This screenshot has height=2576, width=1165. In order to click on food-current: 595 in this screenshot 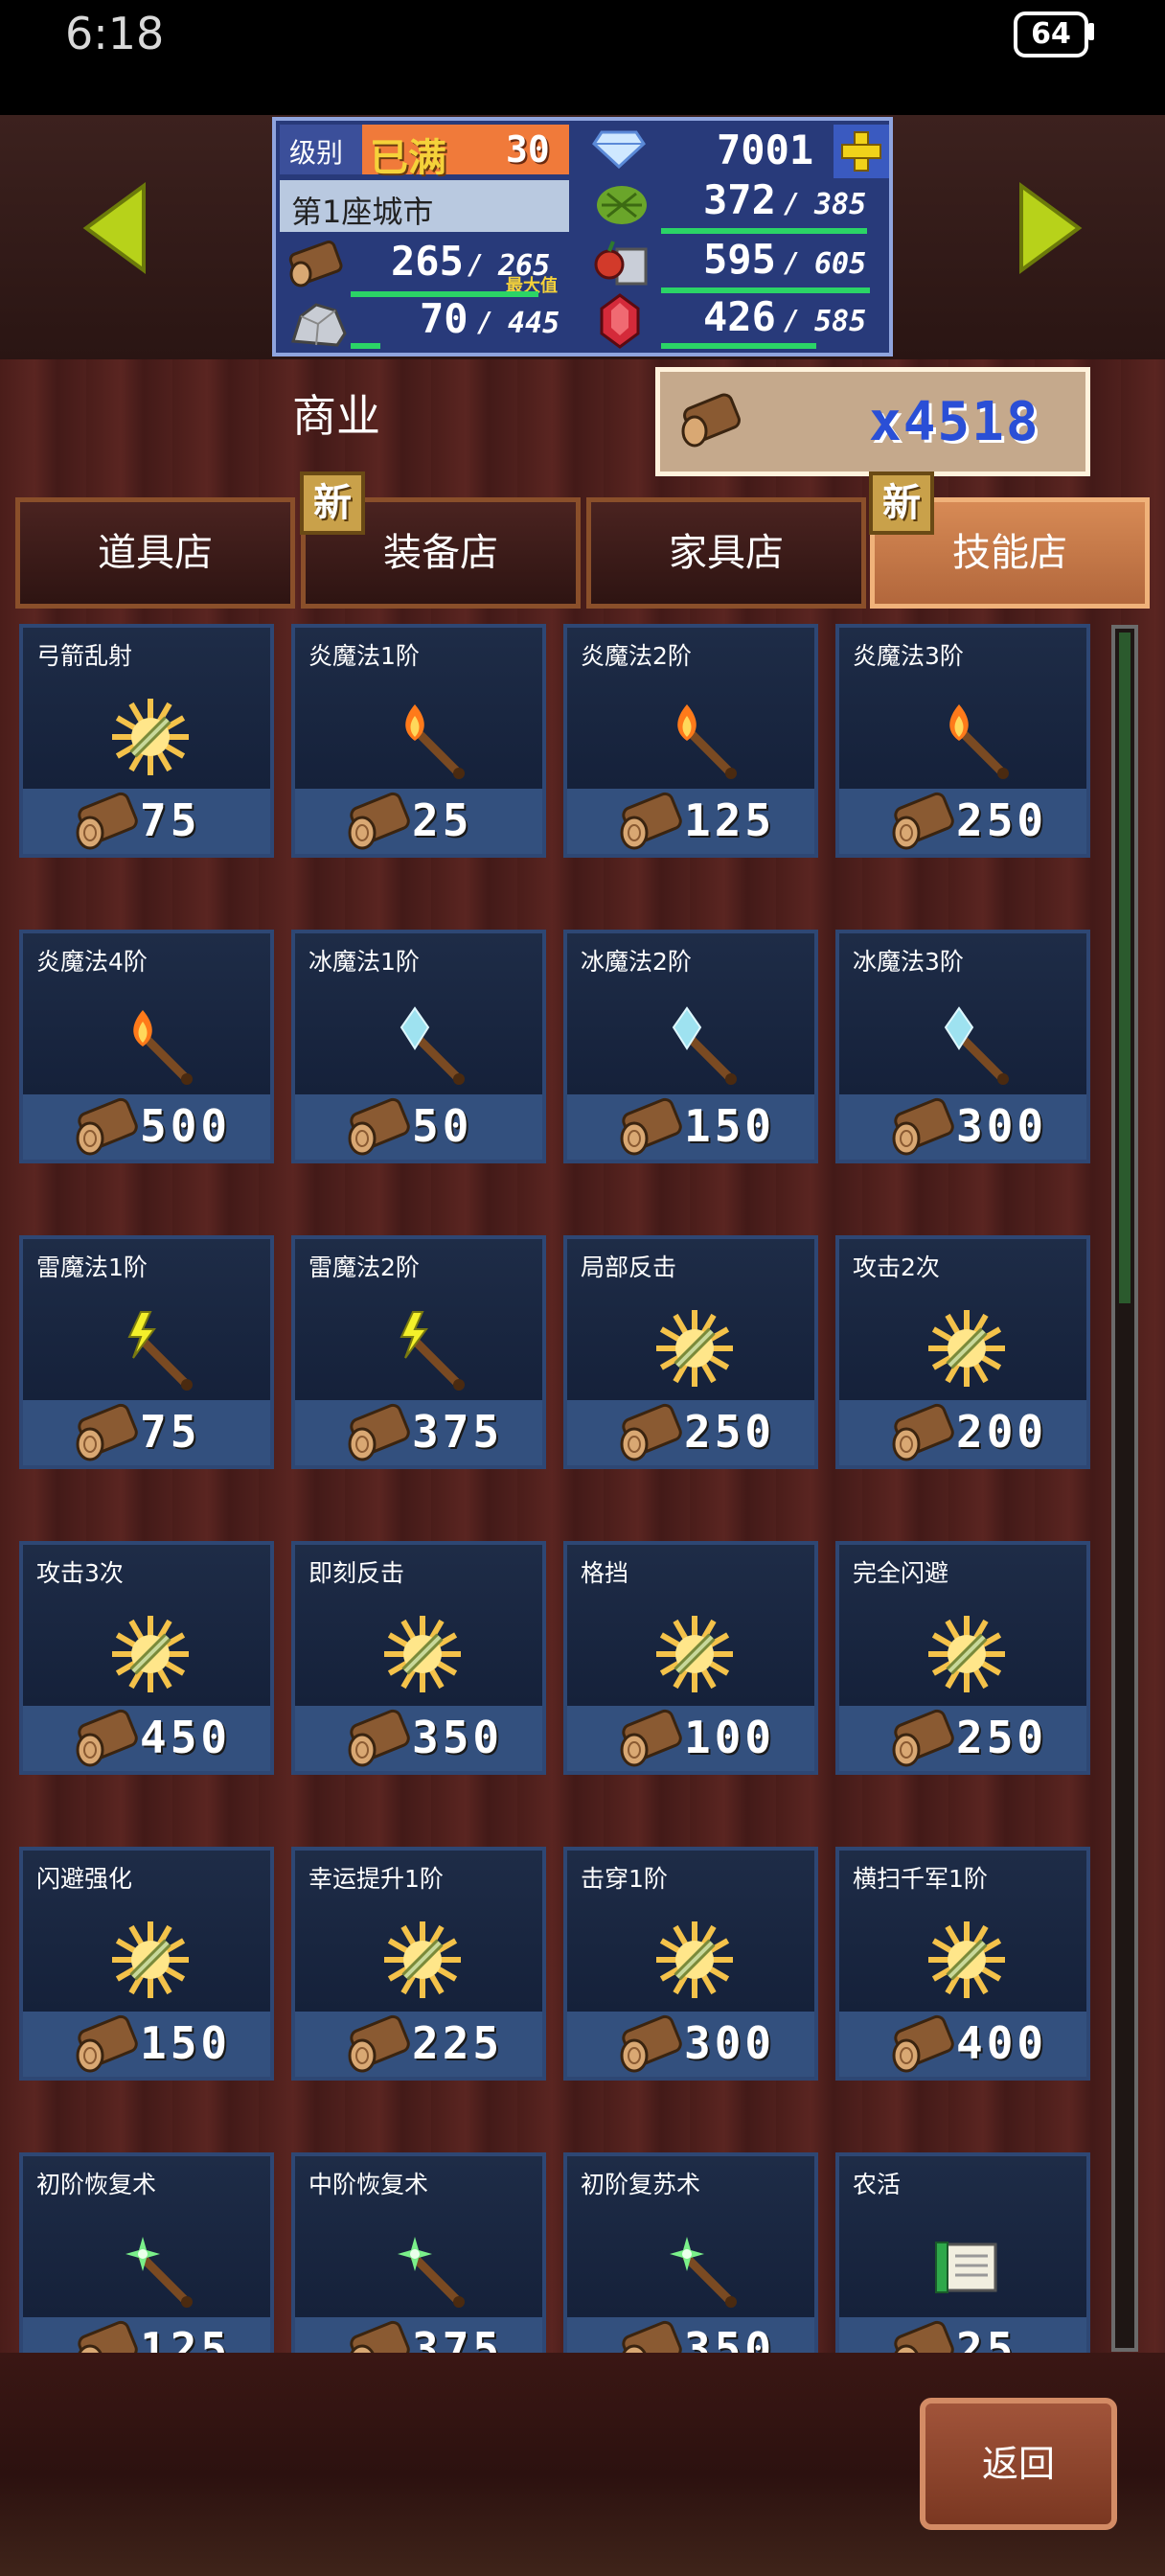, I will do `click(739, 259)`.